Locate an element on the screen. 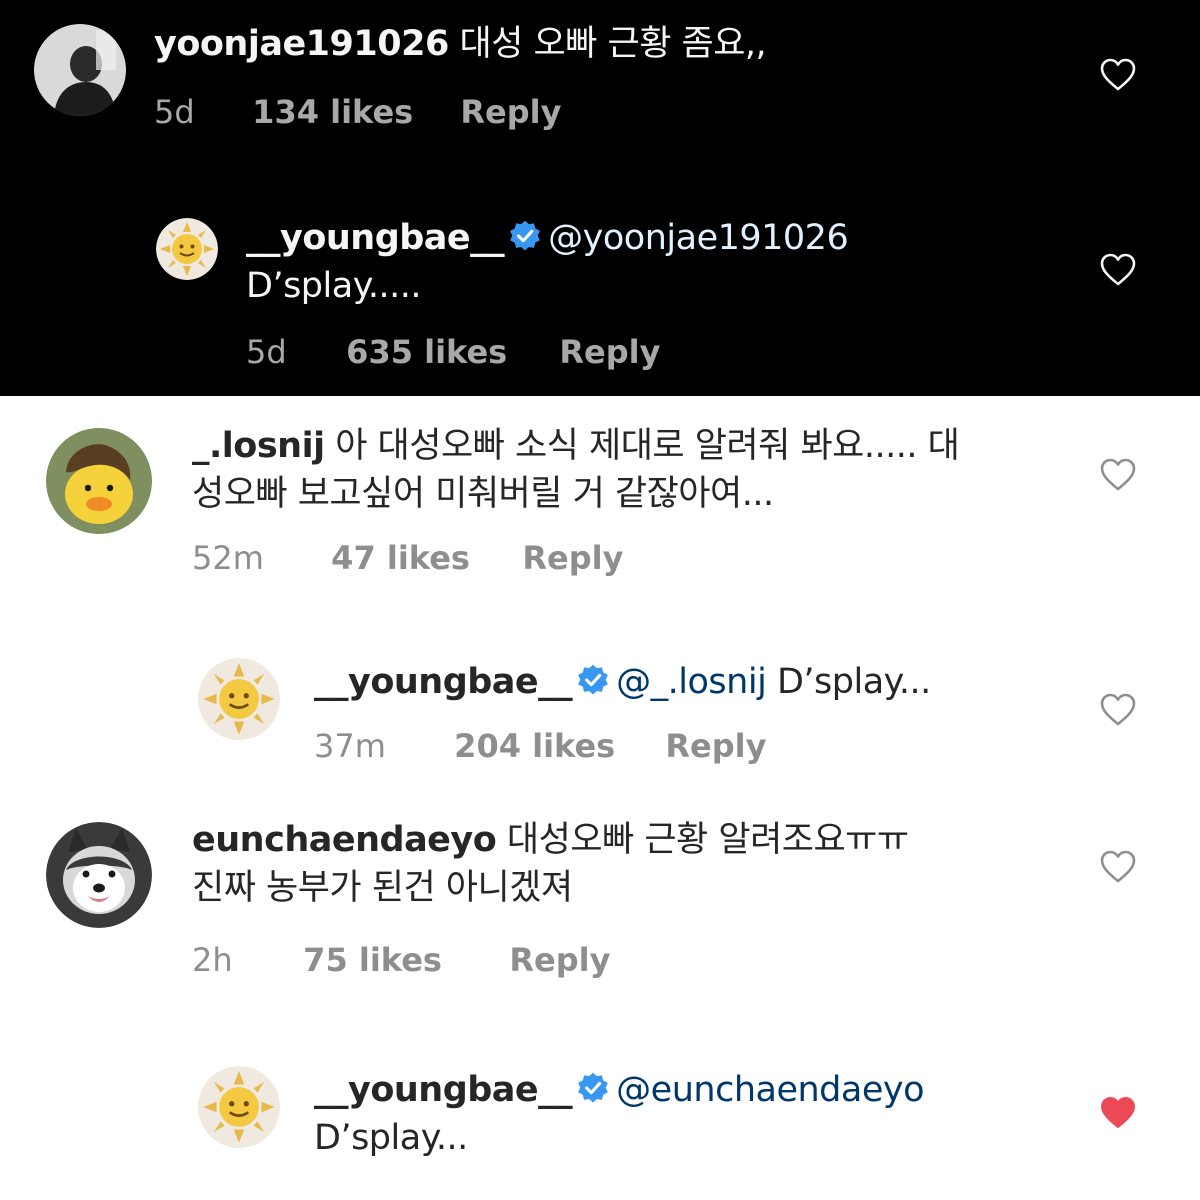  comment-username: eunchaendaeyo is located at coordinates (344, 840).